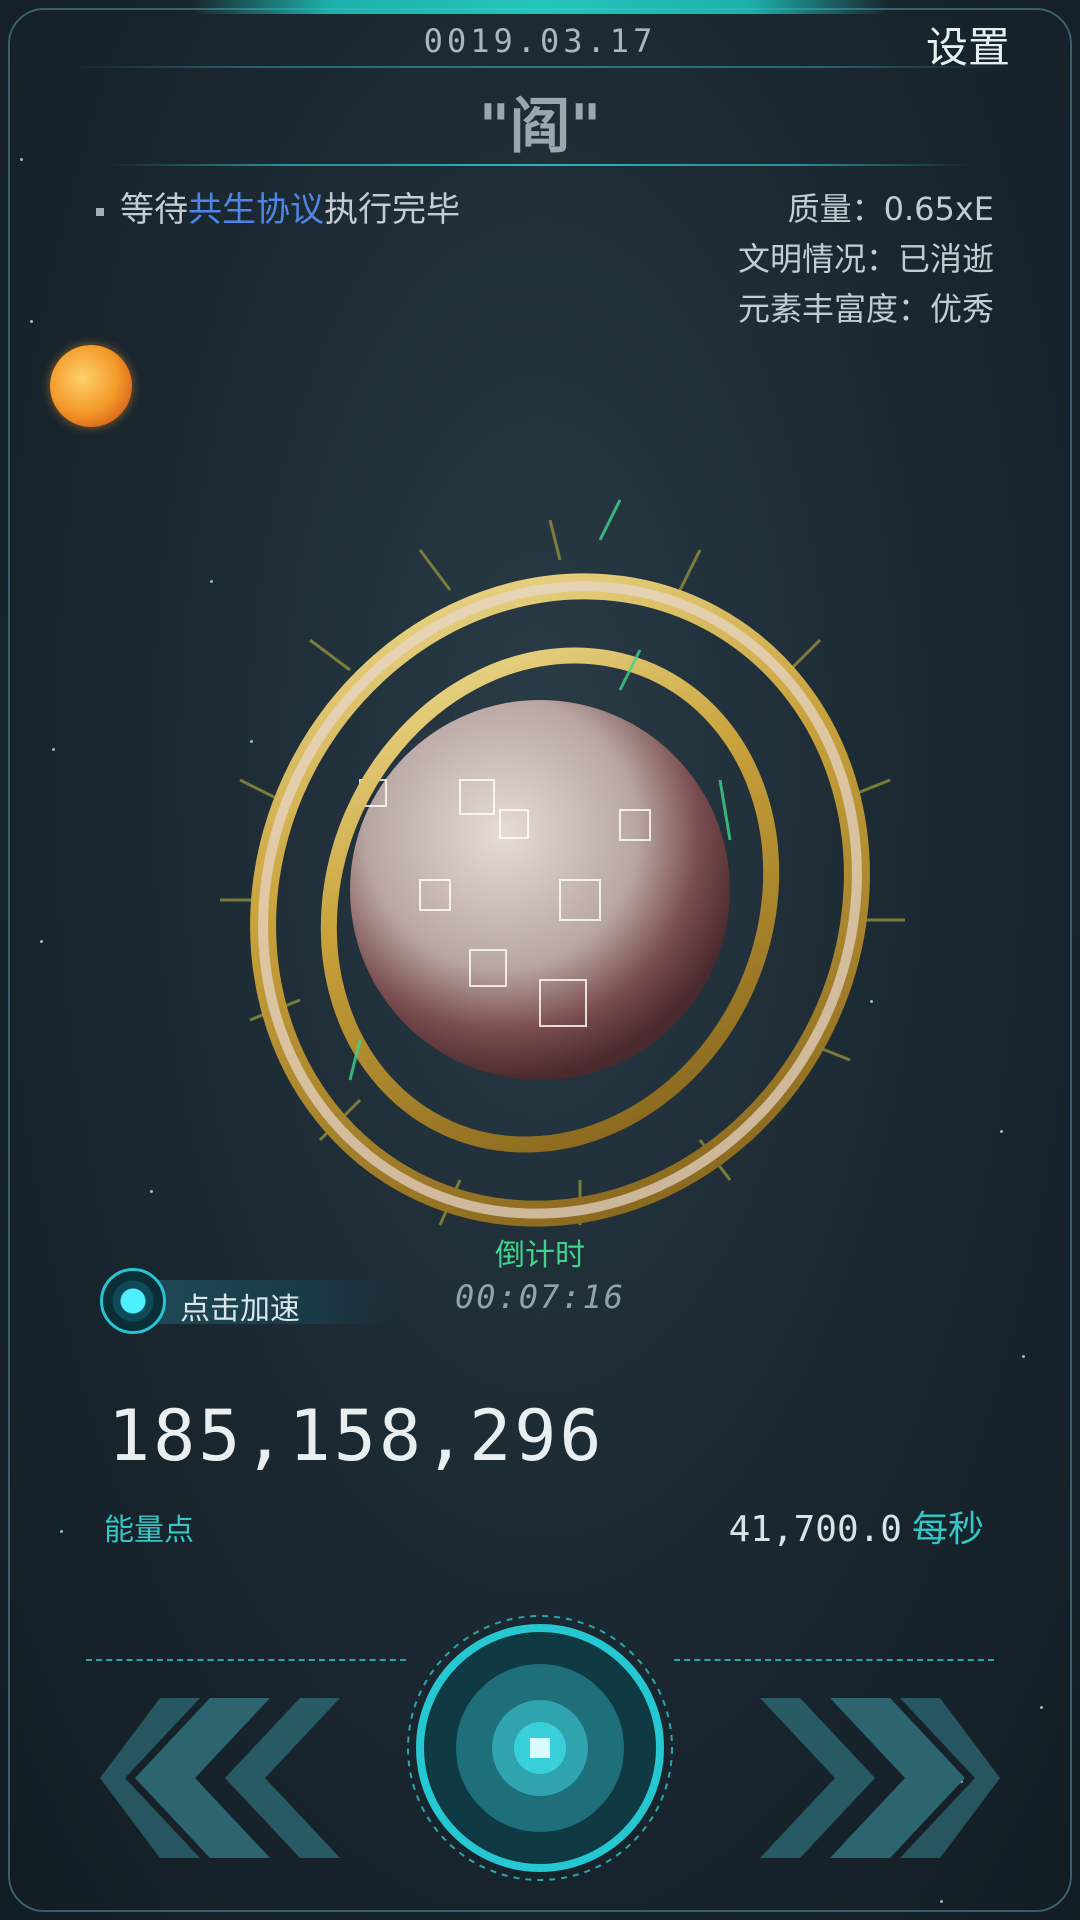 Image resolution: width=1080 pixels, height=1920 pixels. What do you see at coordinates (815, 1529) in the screenshot?
I see `energy-rate-value: 41,700.0` at bounding box center [815, 1529].